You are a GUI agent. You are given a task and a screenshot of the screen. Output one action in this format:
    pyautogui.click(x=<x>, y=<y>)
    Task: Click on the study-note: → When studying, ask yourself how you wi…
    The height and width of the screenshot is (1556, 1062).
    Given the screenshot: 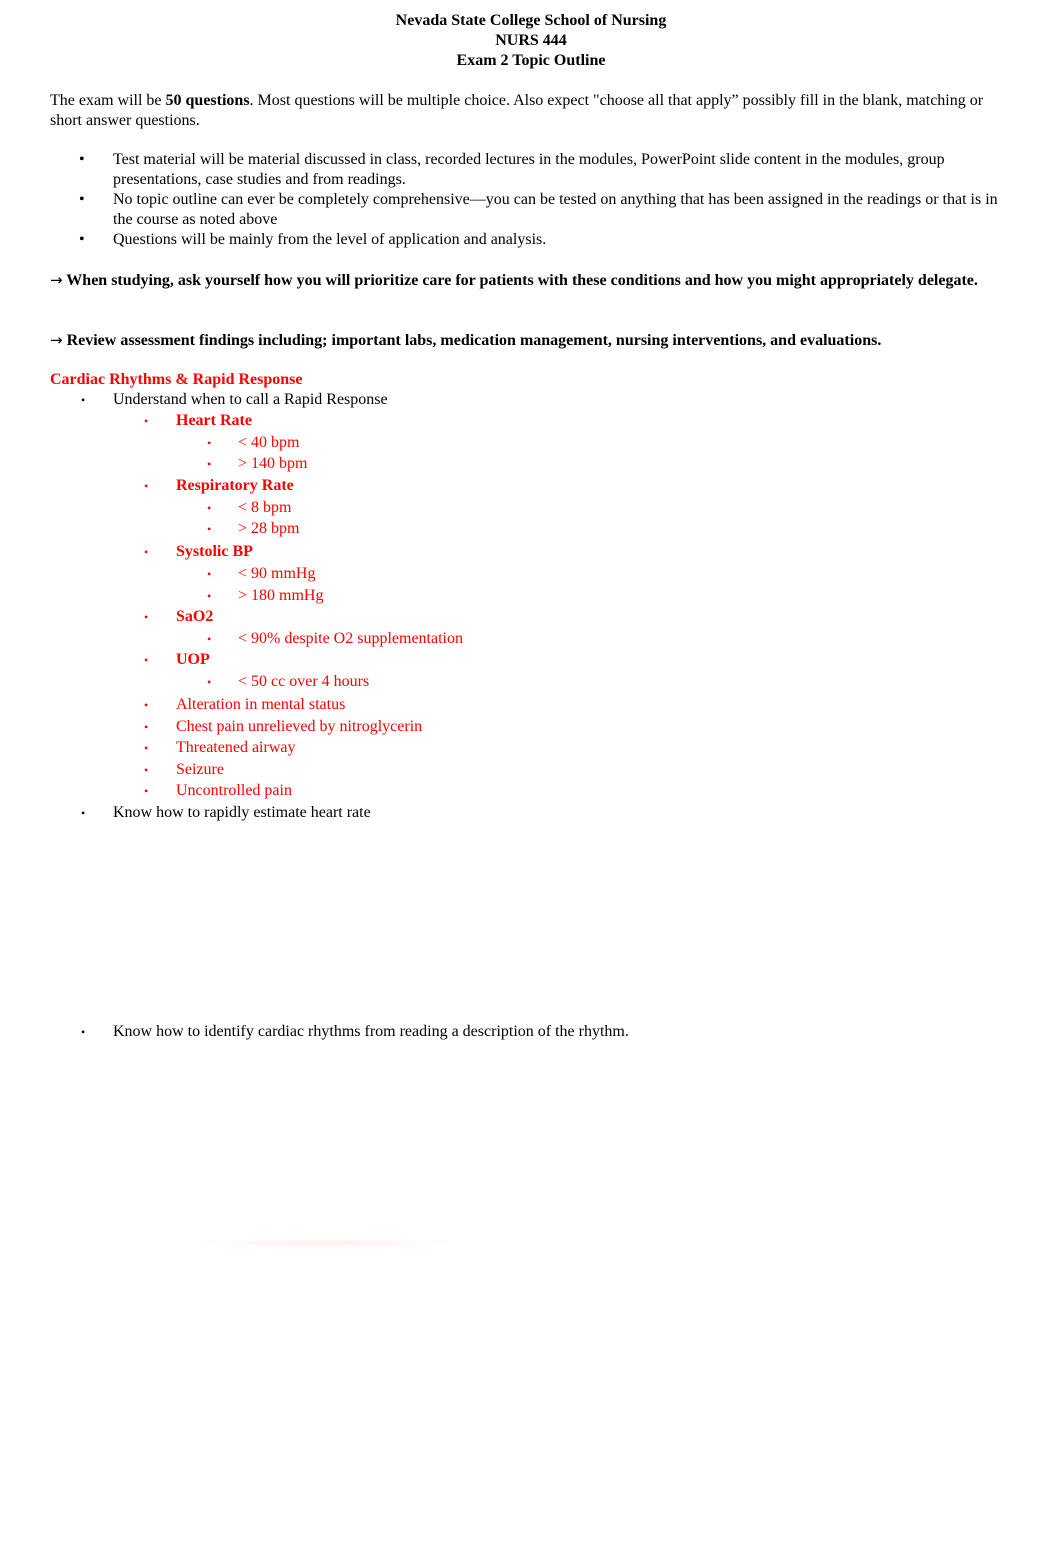 What is the action you would take?
    pyautogui.click(x=530, y=280)
    